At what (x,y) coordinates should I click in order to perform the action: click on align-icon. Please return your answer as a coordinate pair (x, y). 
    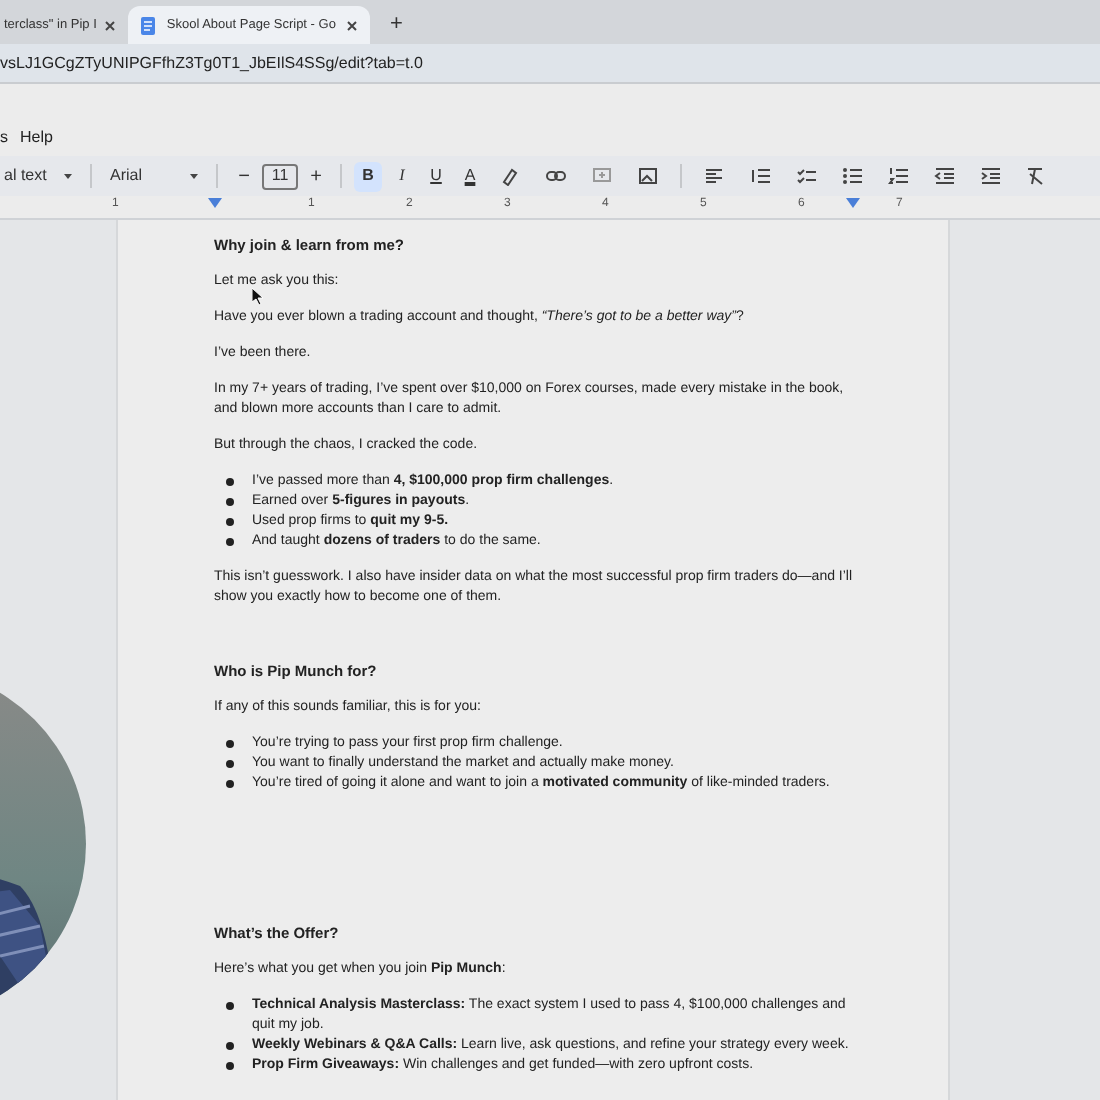
    Looking at the image, I should click on (714, 176).